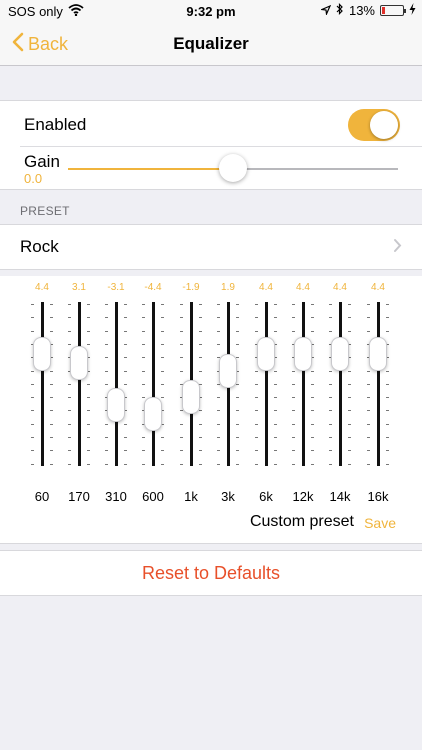 The height and width of the screenshot is (750, 422). I want to click on row-divider, so click(221, 146).